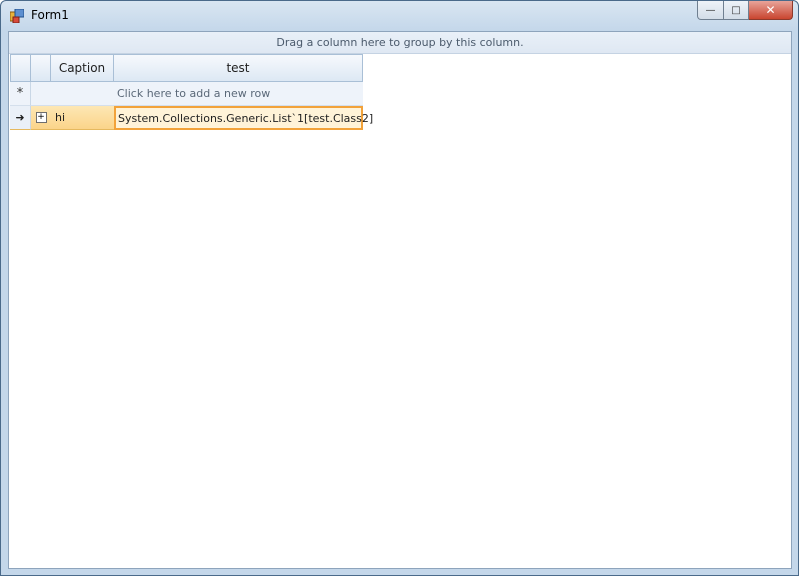 The image size is (799, 576). I want to click on minimize-icon: —, so click(710, 10).